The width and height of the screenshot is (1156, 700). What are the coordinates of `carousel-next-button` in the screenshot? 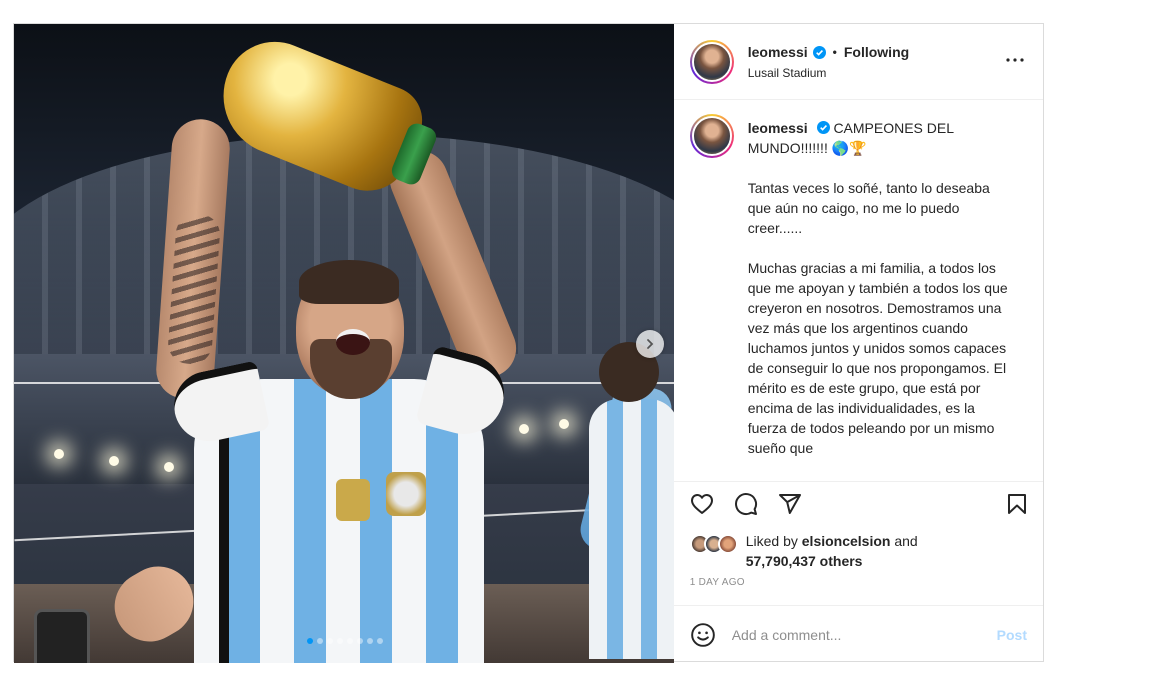 It's located at (650, 344).